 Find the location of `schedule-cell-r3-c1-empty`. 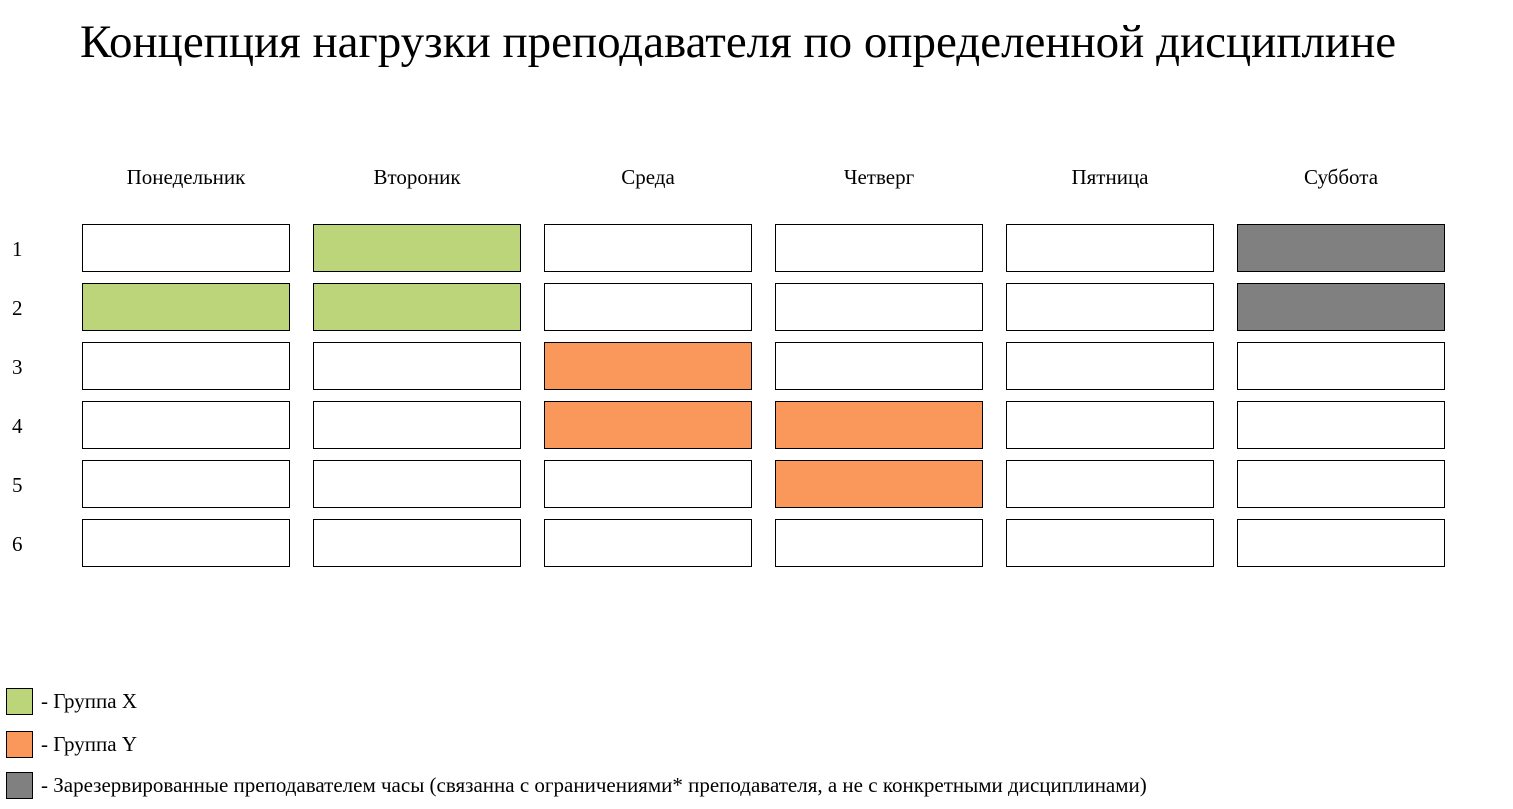

schedule-cell-r3-c1-empty is located at coordinates (186, 366).